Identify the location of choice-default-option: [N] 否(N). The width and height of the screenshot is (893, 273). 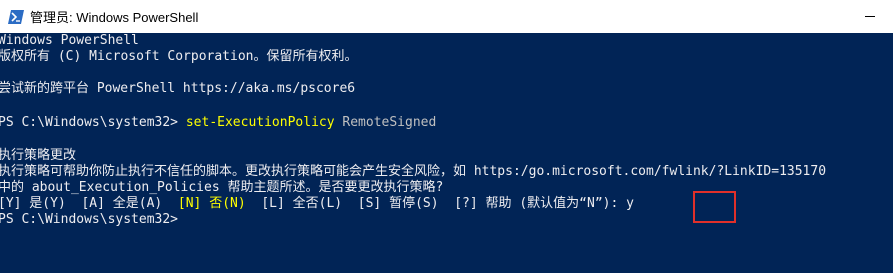
(211, 203).